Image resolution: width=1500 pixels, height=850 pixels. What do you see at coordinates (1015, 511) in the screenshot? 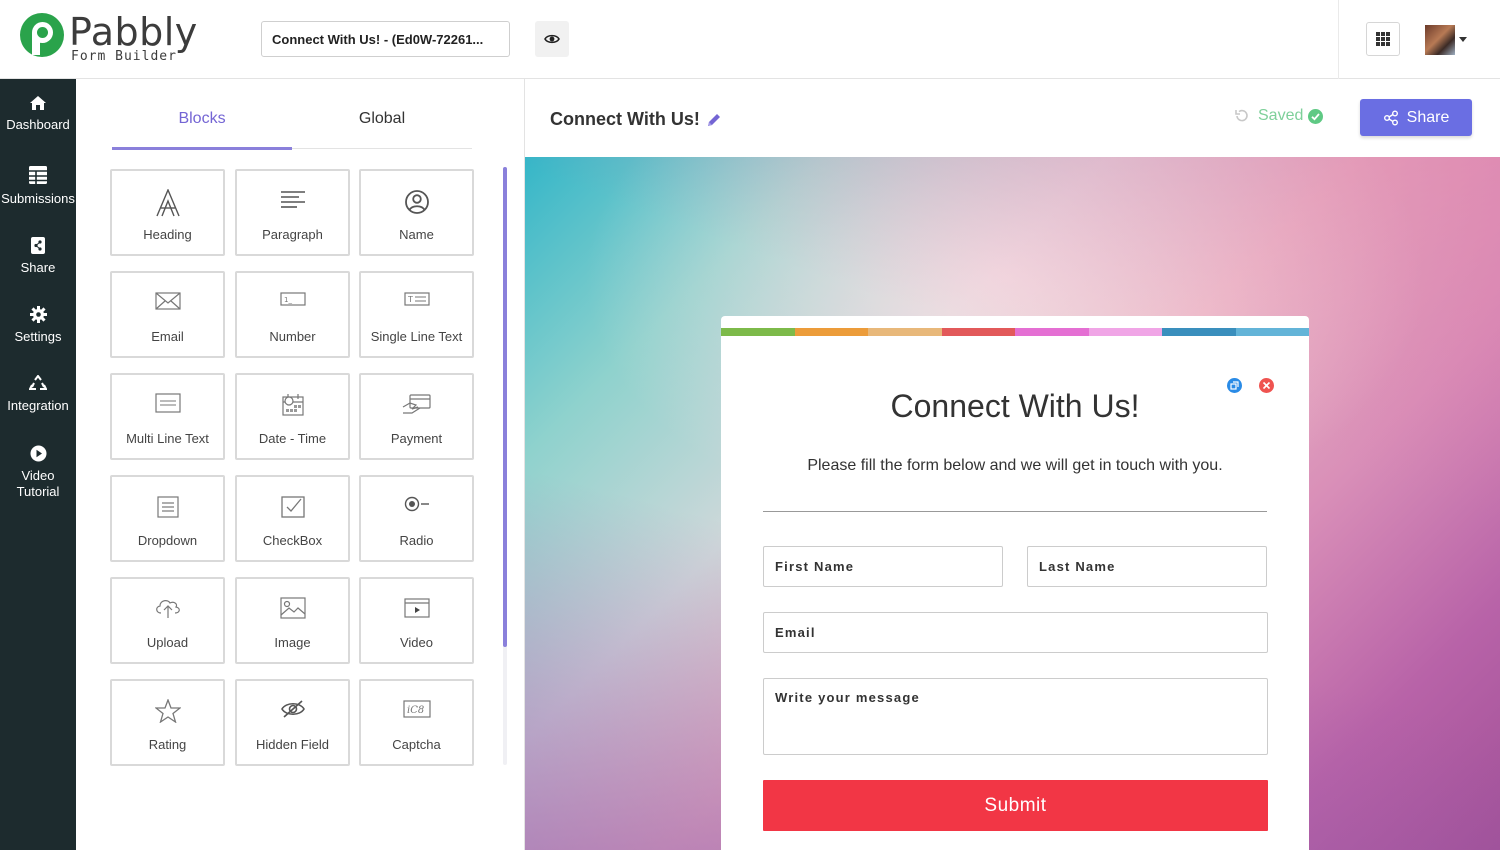
I see `divider` at bounding box center [1015, 511].